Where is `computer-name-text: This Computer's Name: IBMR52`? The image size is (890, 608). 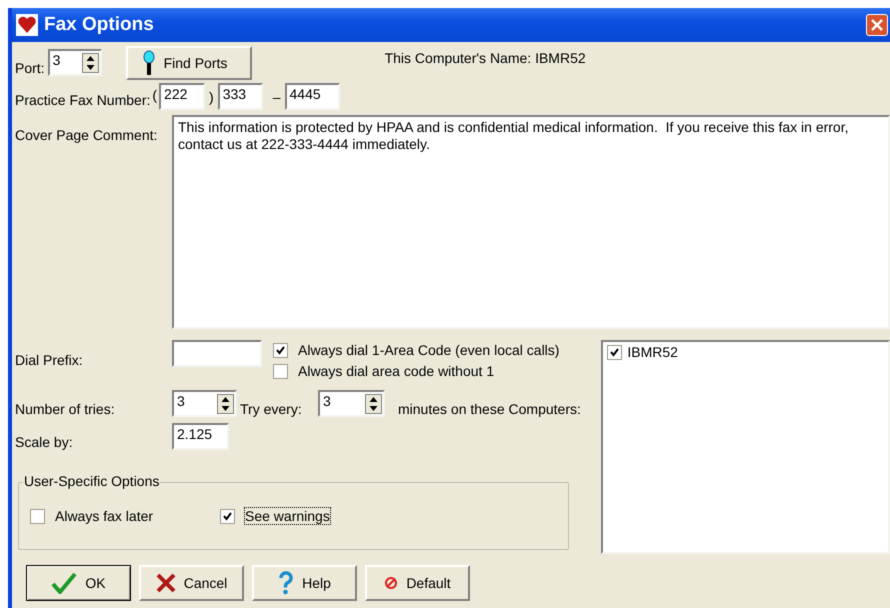 computer-name-text: This Computer's Name: IBMR52 is located at coordinates (485, 58).